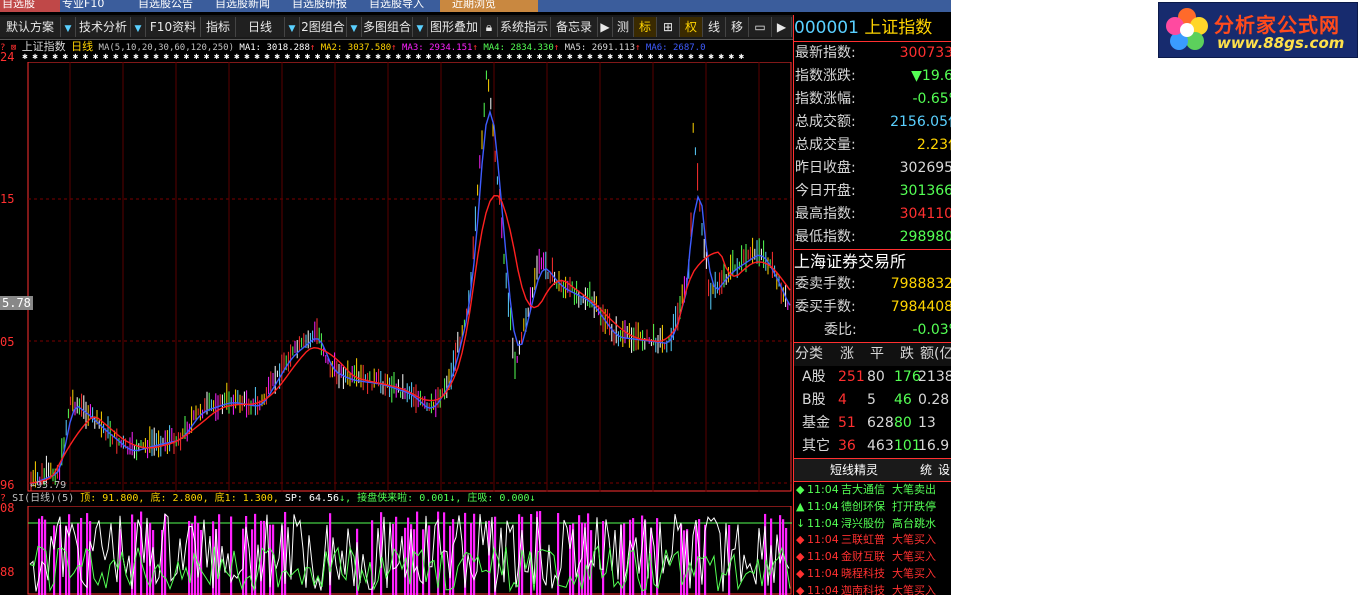 The image size is (1360, 595). What do you see at coordinates (396, 550) in the screenshot?
I see `indicator-chart` at bounding box center [396, 550].